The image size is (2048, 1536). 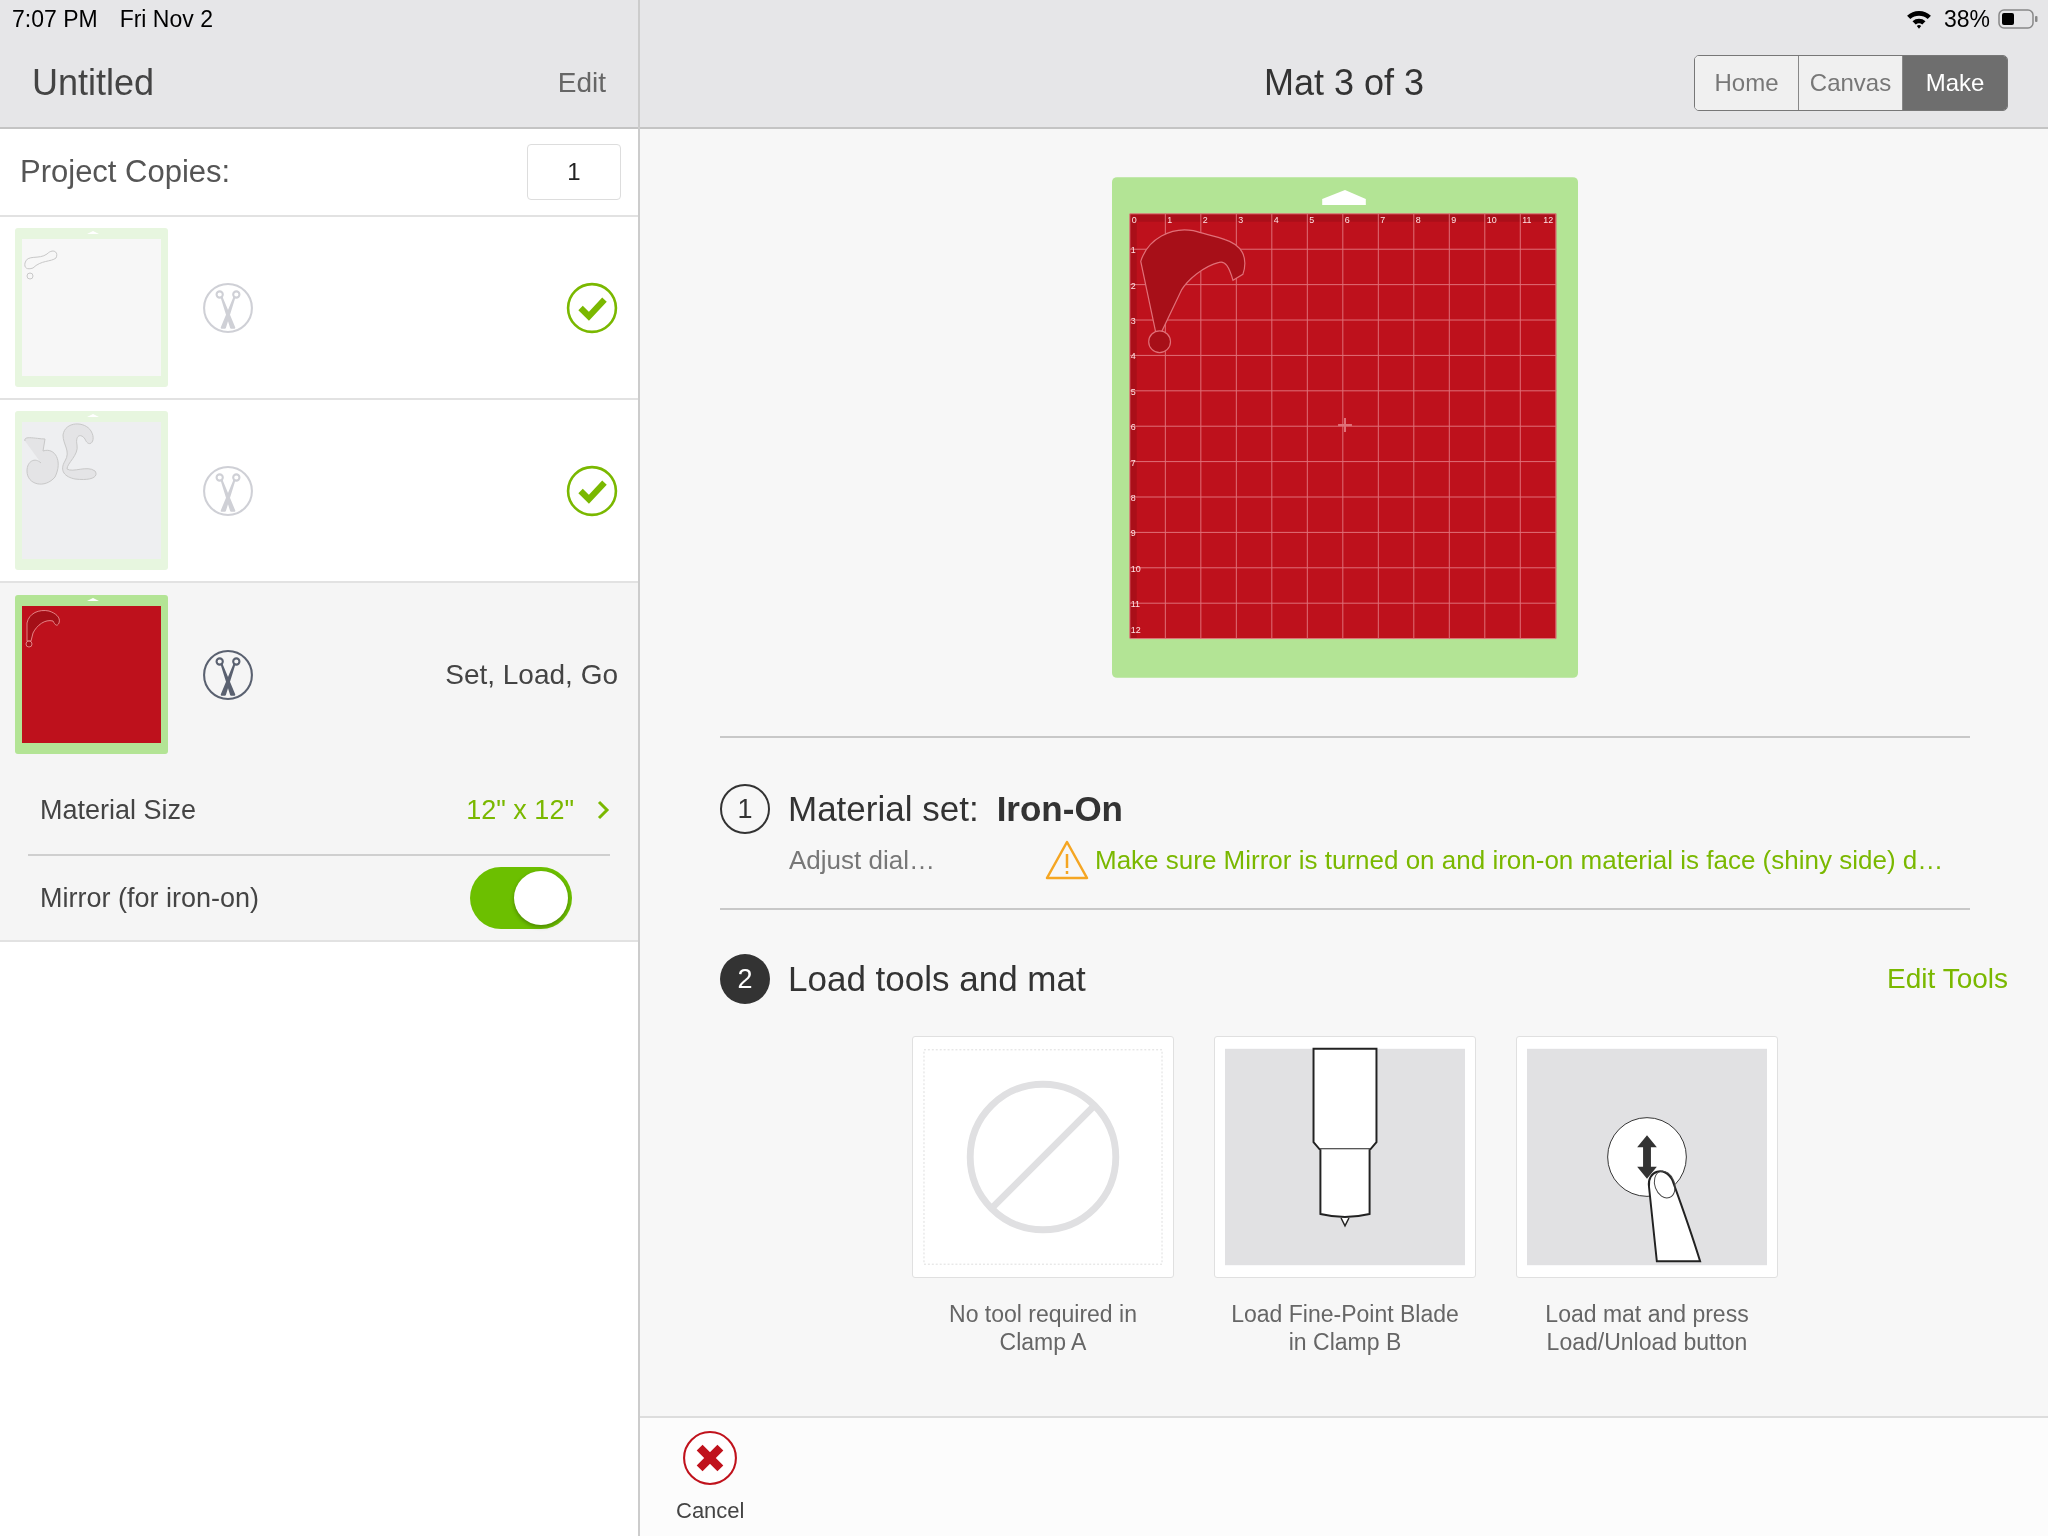 What do you see at coordinates (55, 19) in the screenshot?
I see `status-time: 7:07 PM` at bounding box center [55, 19].